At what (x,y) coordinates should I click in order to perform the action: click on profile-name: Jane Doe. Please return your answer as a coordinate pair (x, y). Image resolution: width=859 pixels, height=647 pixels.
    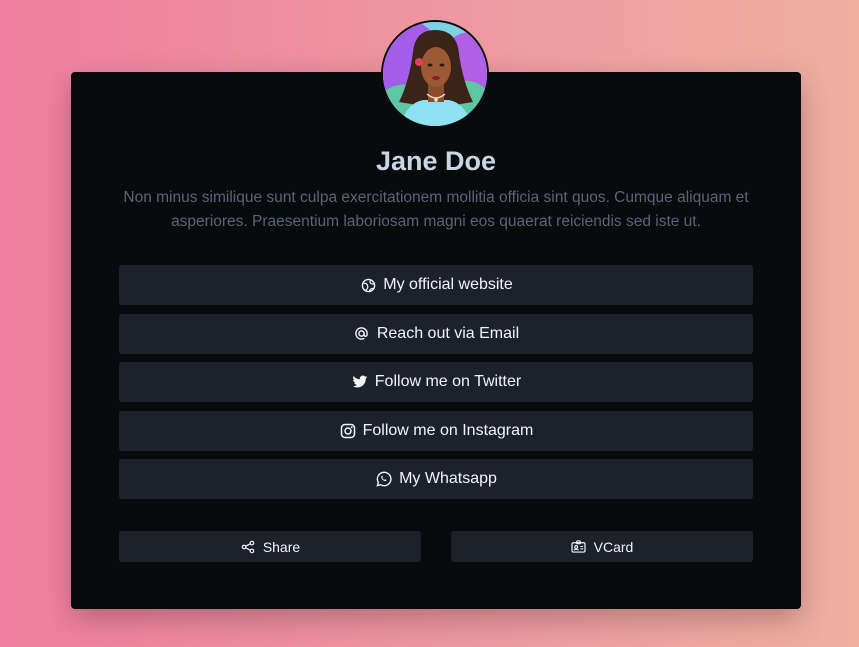
    Looking at the image, I should click on (436, 161).